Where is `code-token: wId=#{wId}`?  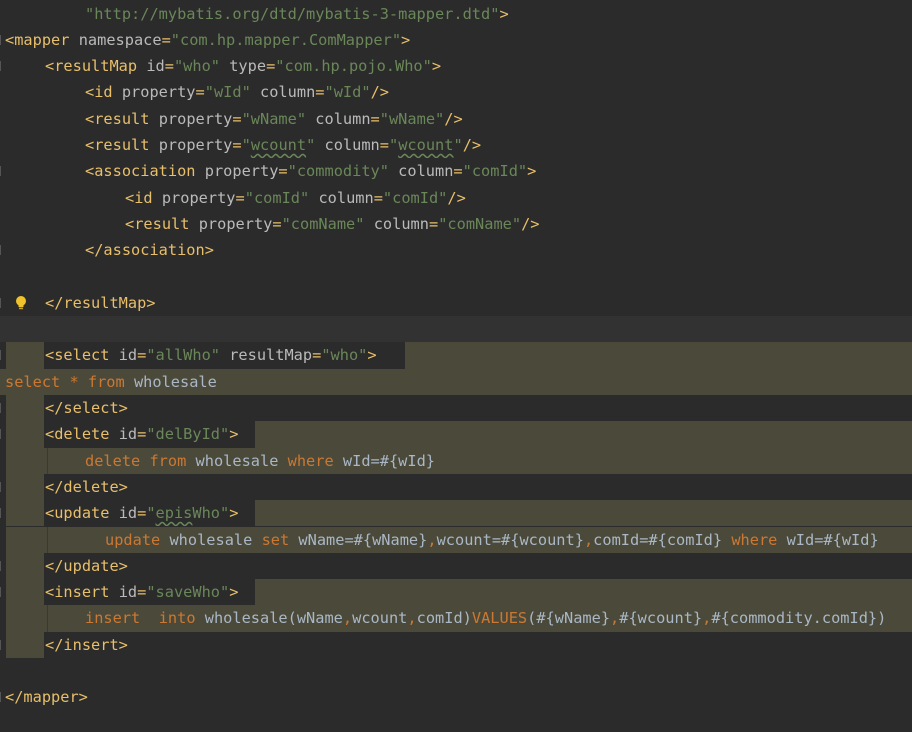
code-token: wId=#{wId} is located at coordinates (389, 460).